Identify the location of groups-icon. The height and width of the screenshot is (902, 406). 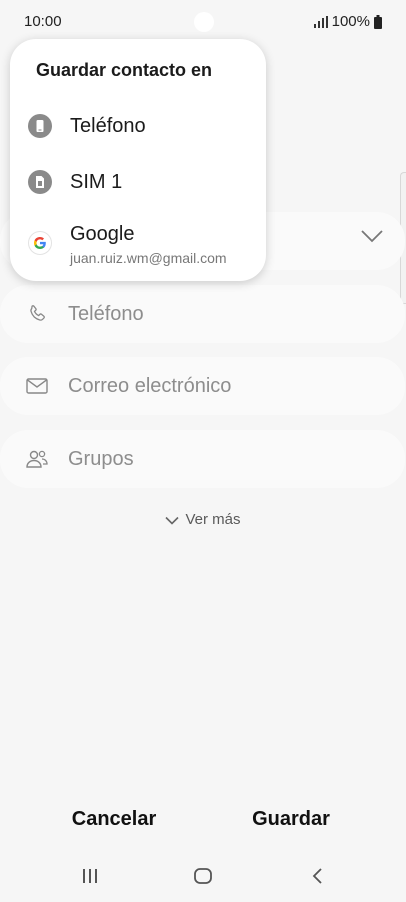
(37, 459).